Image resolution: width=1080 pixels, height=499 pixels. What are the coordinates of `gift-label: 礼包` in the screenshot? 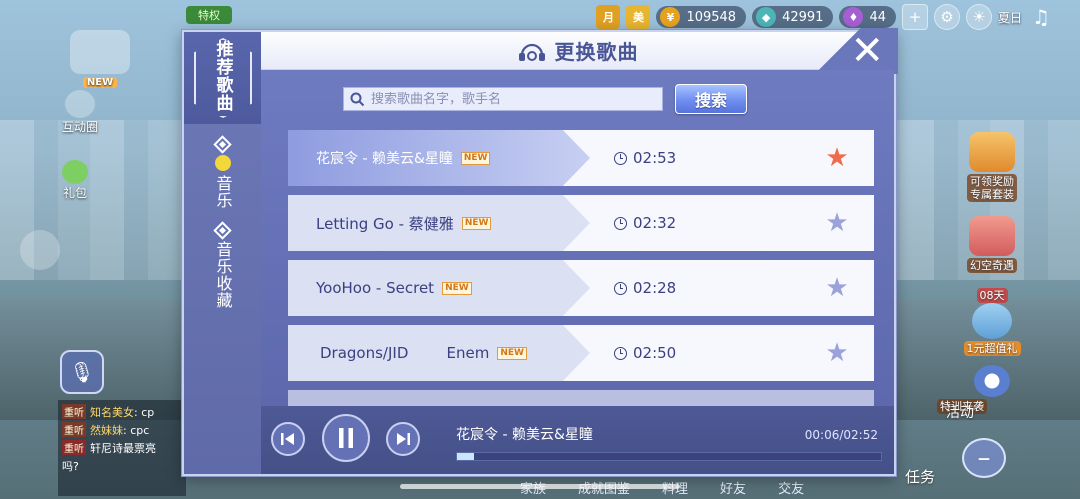 It's located at (74, 193).